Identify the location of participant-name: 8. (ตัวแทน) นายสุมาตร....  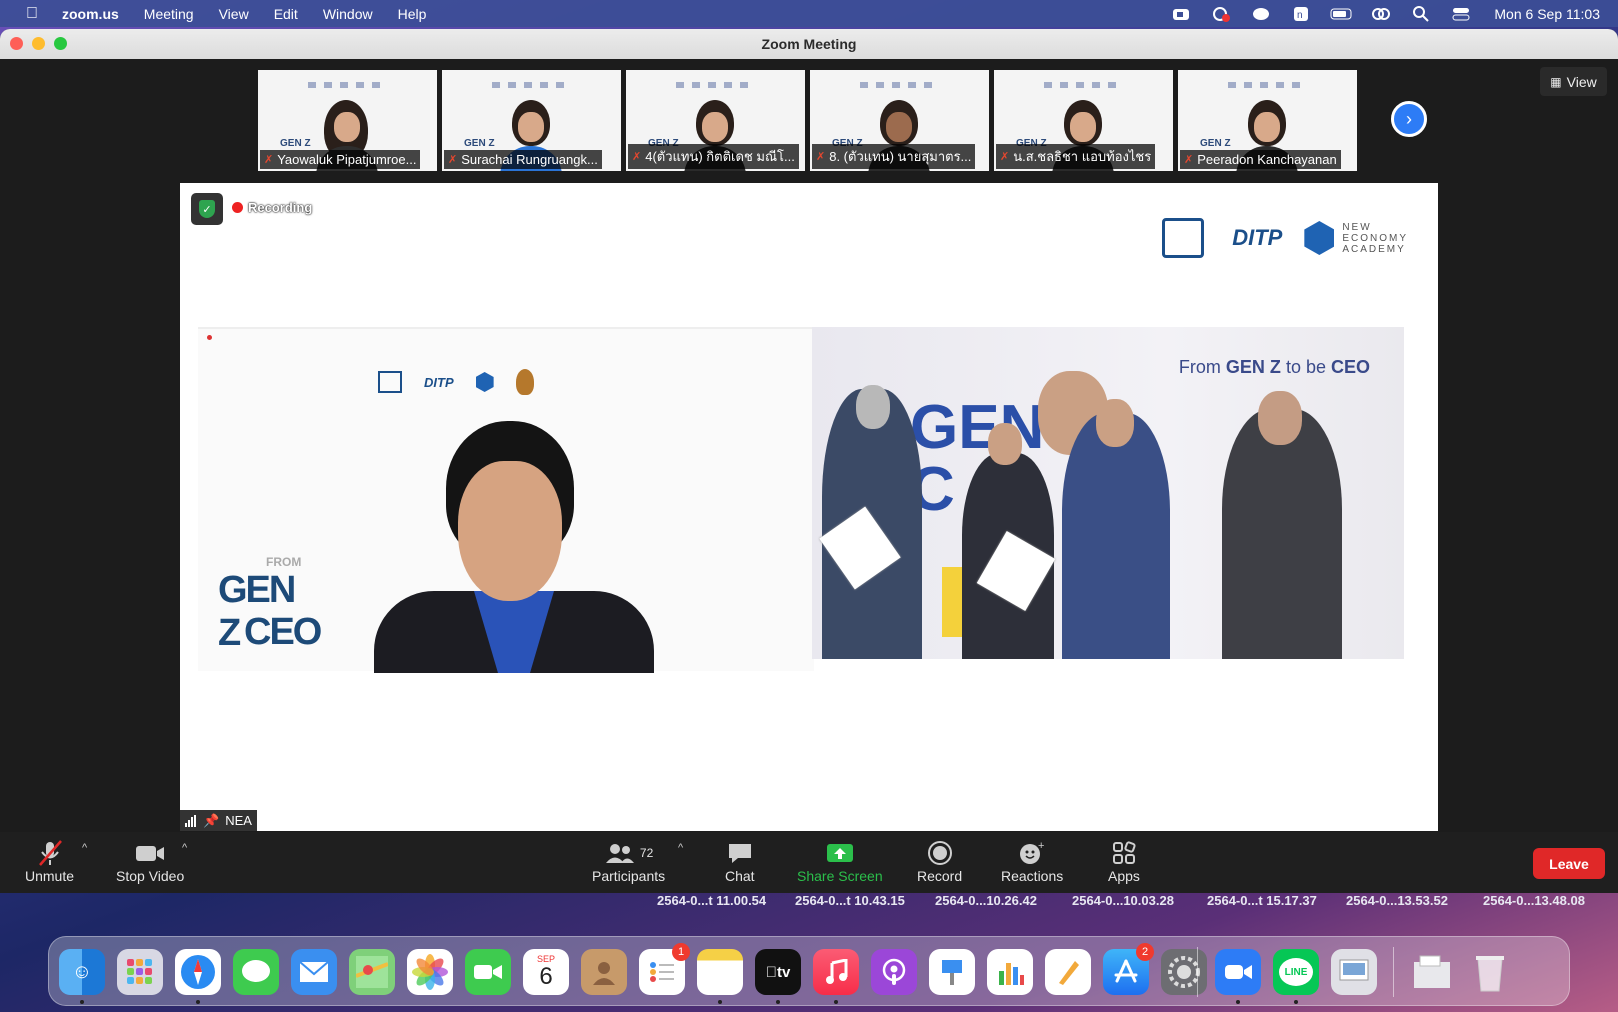
(900, 156).